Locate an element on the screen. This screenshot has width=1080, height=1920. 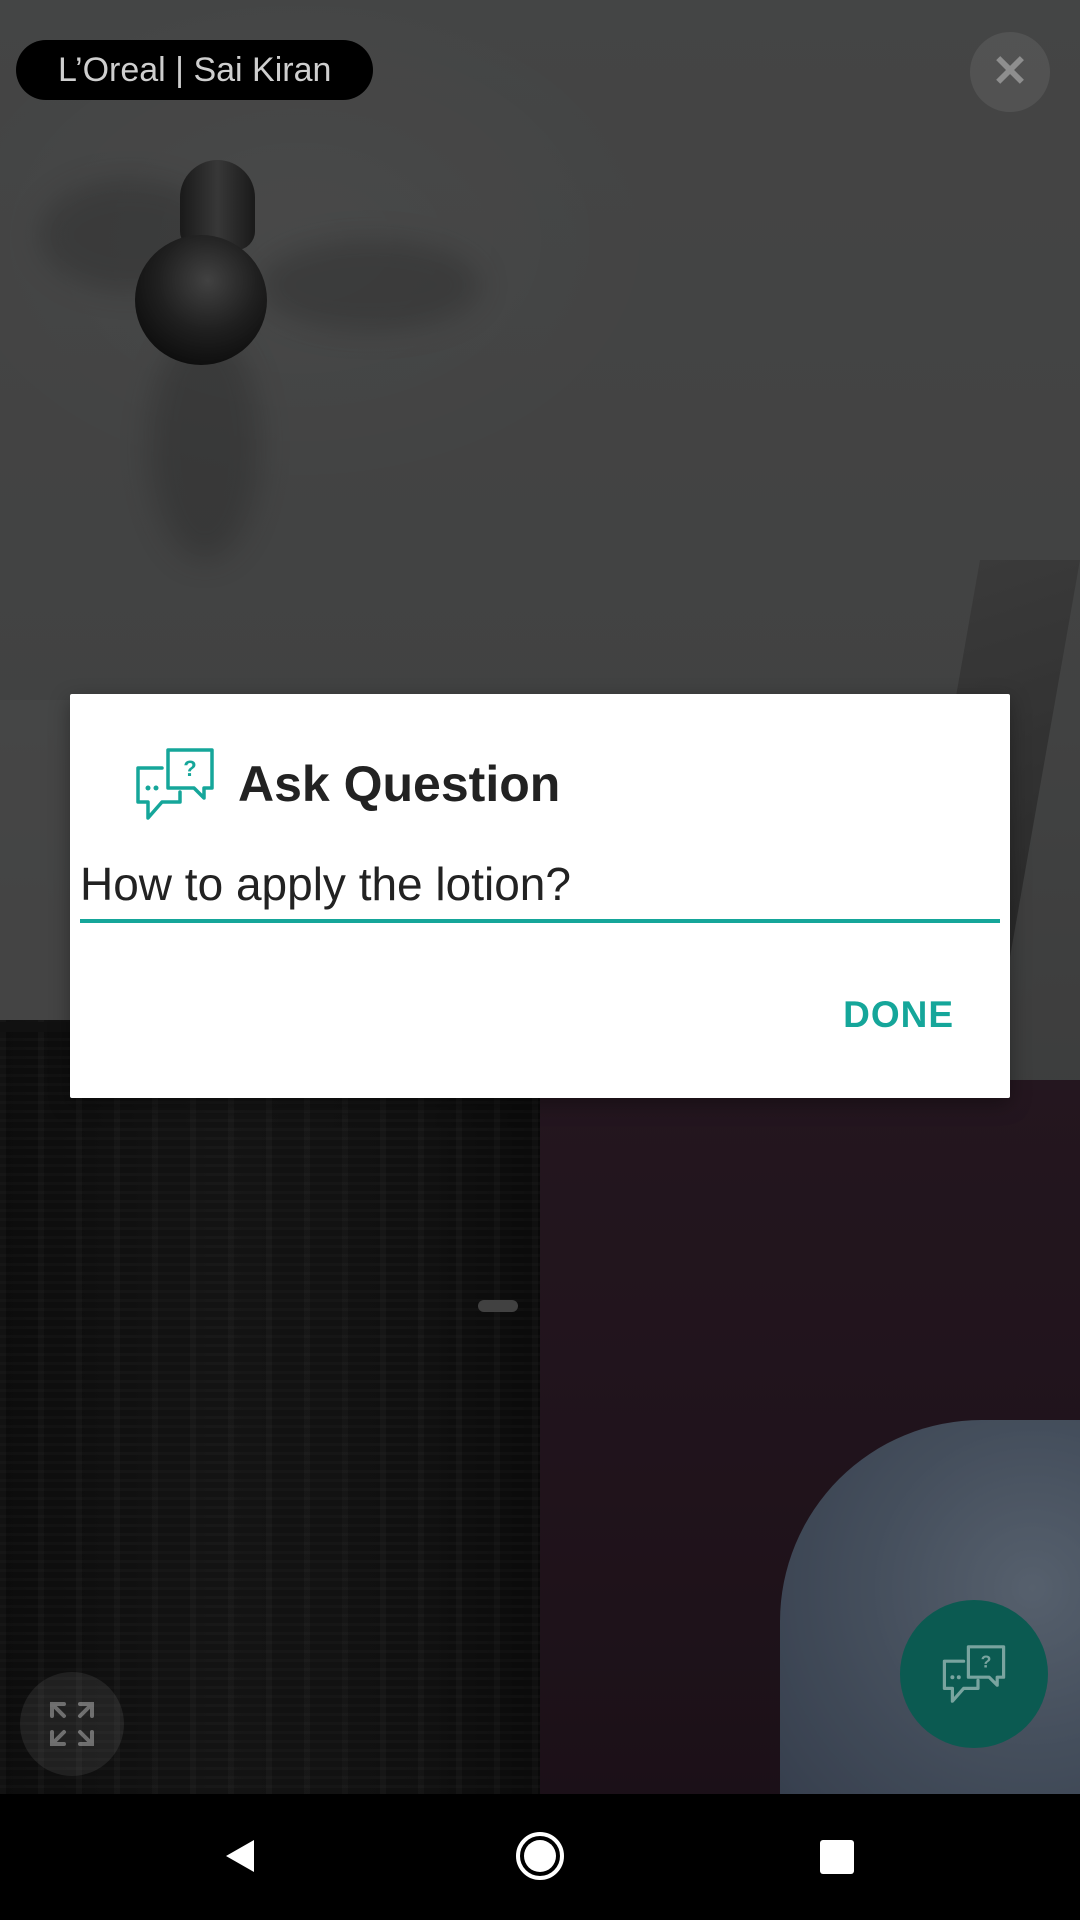
close-button: ✕ is located at coordinates (1010, 72).